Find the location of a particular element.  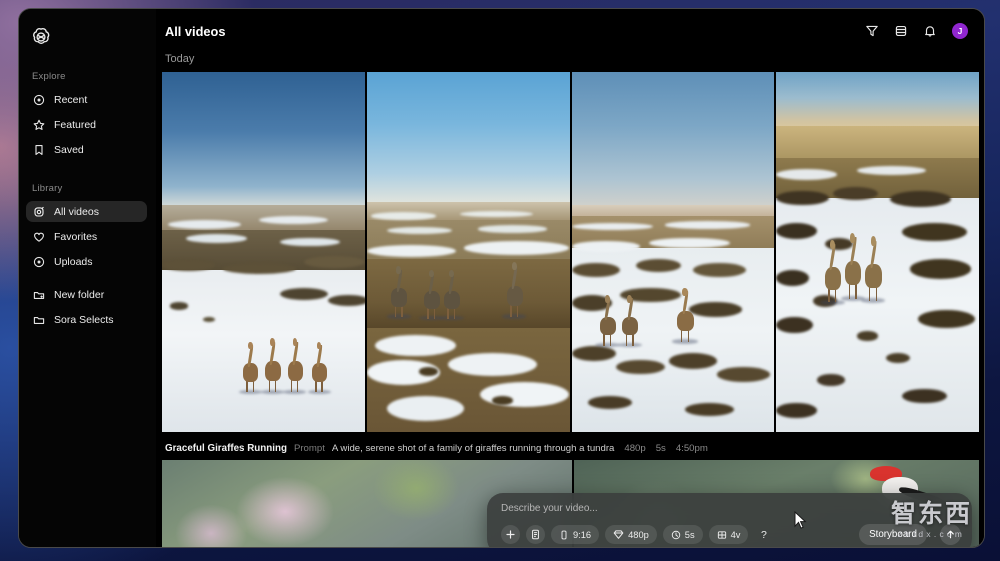

mouse-cursor is located at coordinates (800, 520).